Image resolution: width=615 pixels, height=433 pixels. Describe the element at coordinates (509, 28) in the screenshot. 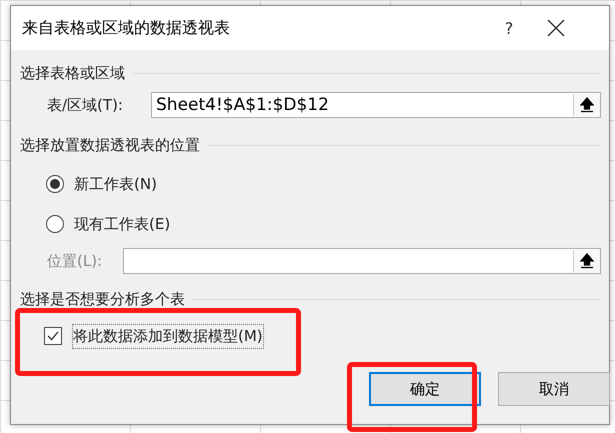

I see `help-button: ?` at that location.